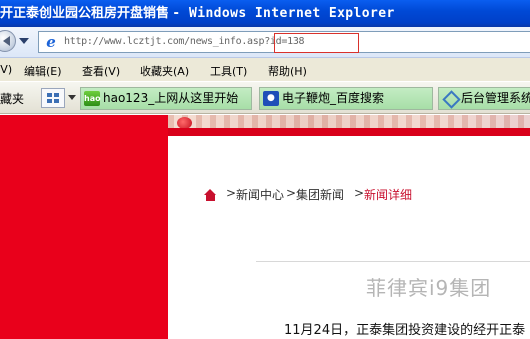  Describe the element at coordinates (333, 98) in the screenshot. I see `favorite-tab-label: 电子鞭炮_百度搜索` at that location.